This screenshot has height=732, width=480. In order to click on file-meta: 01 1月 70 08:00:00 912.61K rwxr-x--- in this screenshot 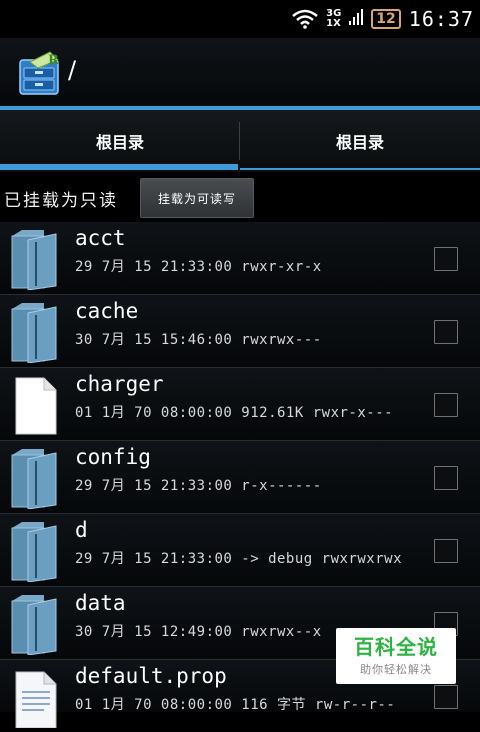, I will do `click(234, 413)`.